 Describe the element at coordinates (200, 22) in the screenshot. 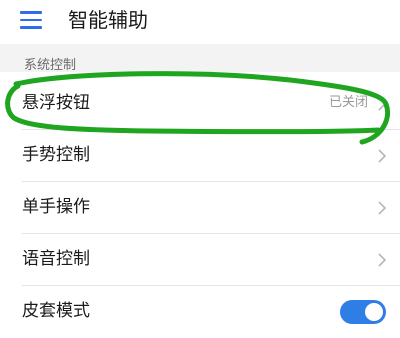

I see `app-header: 智能辅助` at that location.